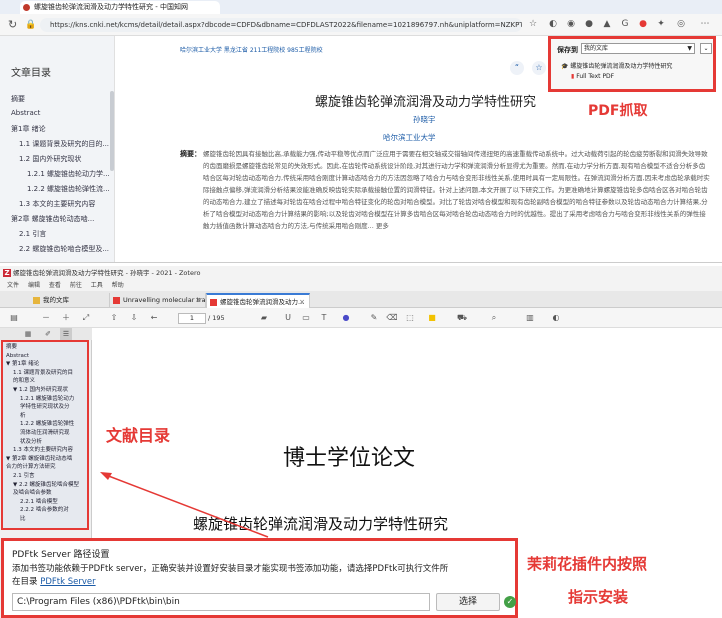 Image resolution: width=722 pixels, height=618 pixels. What do you see at coordinates (40, 390) in the screenshot?
I see `outline-item: ▼ 1.2 国内外研究现状` at bounding box center [40, 390].